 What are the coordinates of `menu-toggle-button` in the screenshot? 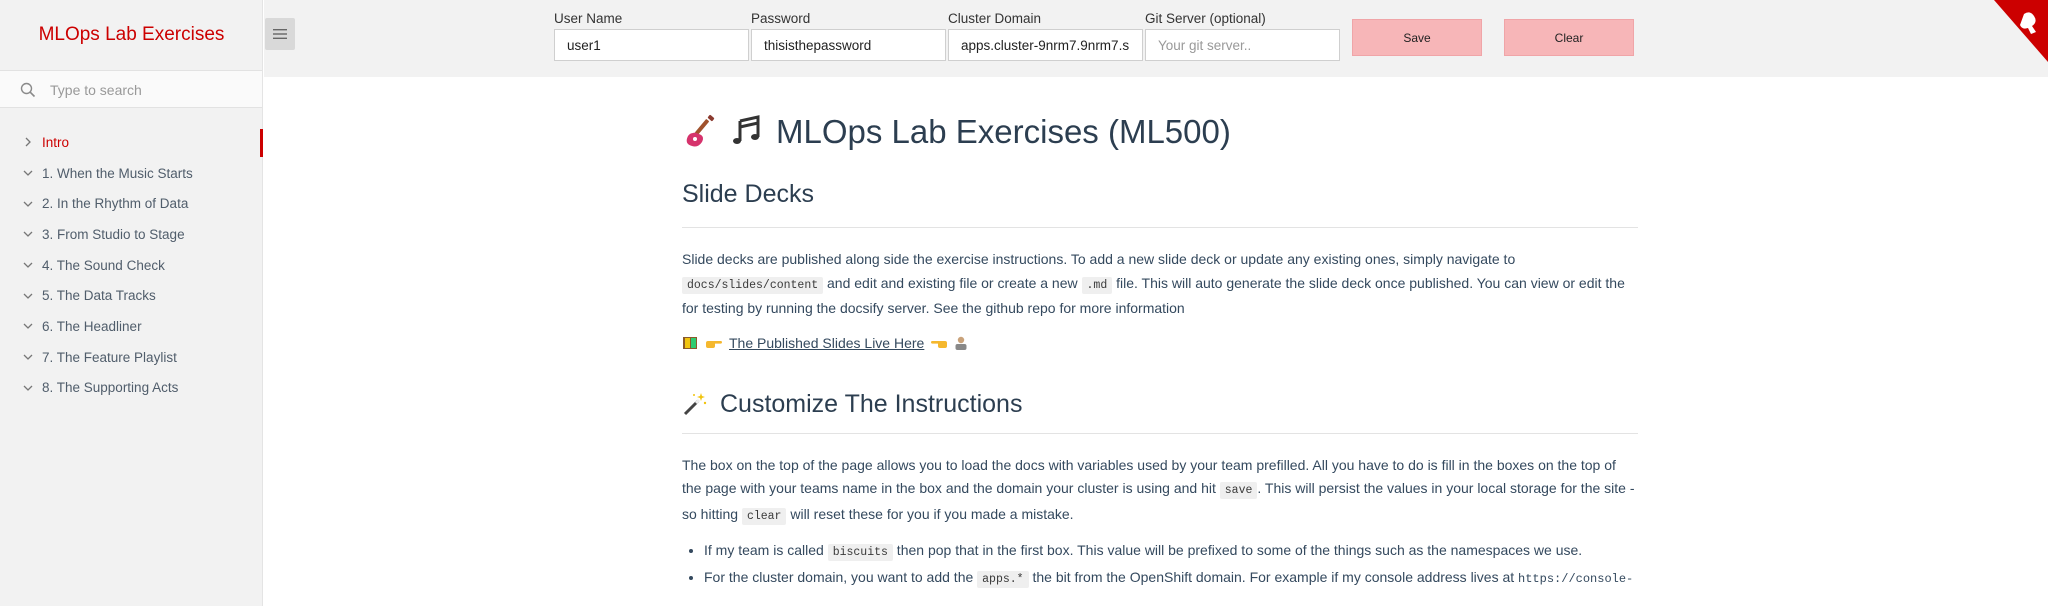 It's located at (280, 34).